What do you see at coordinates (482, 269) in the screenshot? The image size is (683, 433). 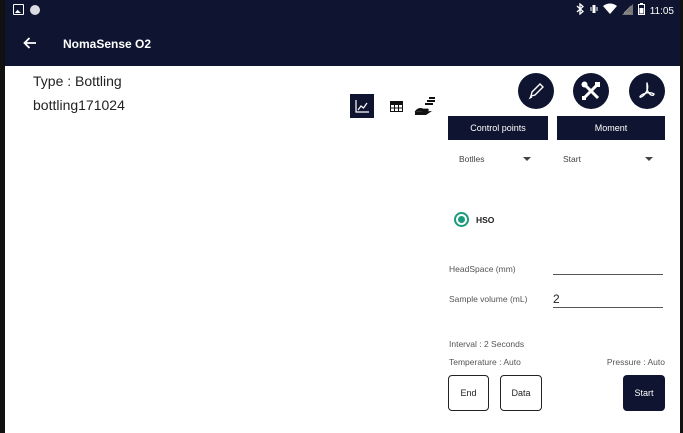 I see `headspace-label: HeadSpace (mm)` at bounding box center [482, 269].